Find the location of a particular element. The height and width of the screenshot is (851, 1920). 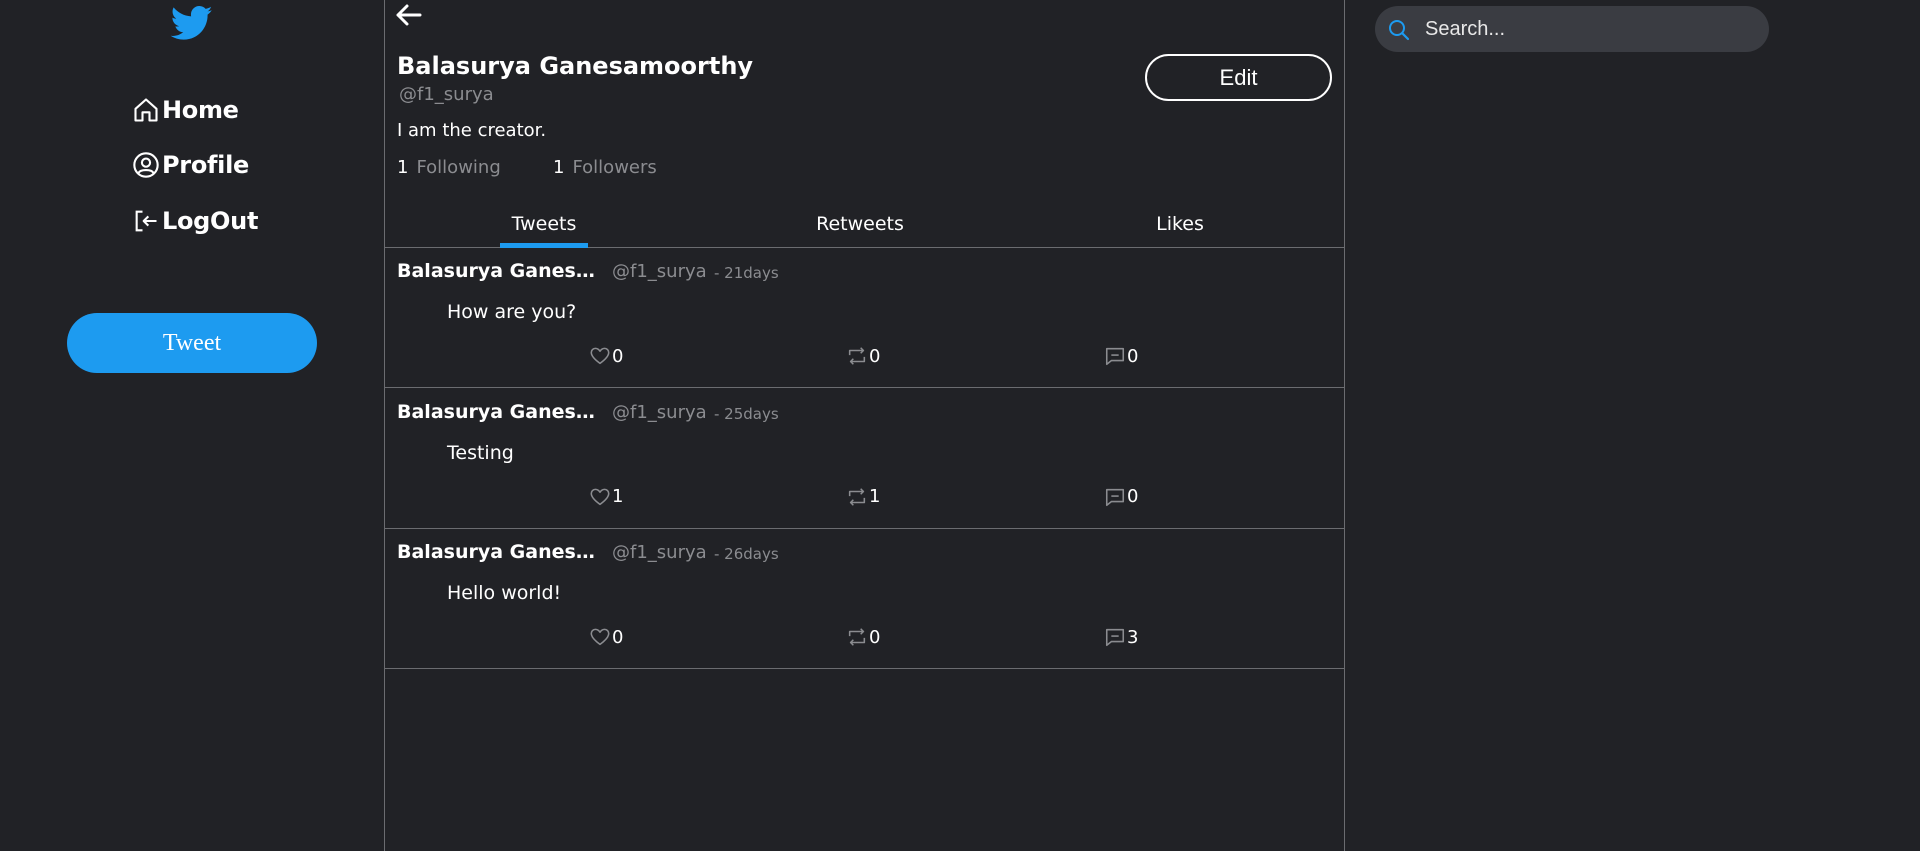

comment-button: 3 is located at coordinates (1121, 637).